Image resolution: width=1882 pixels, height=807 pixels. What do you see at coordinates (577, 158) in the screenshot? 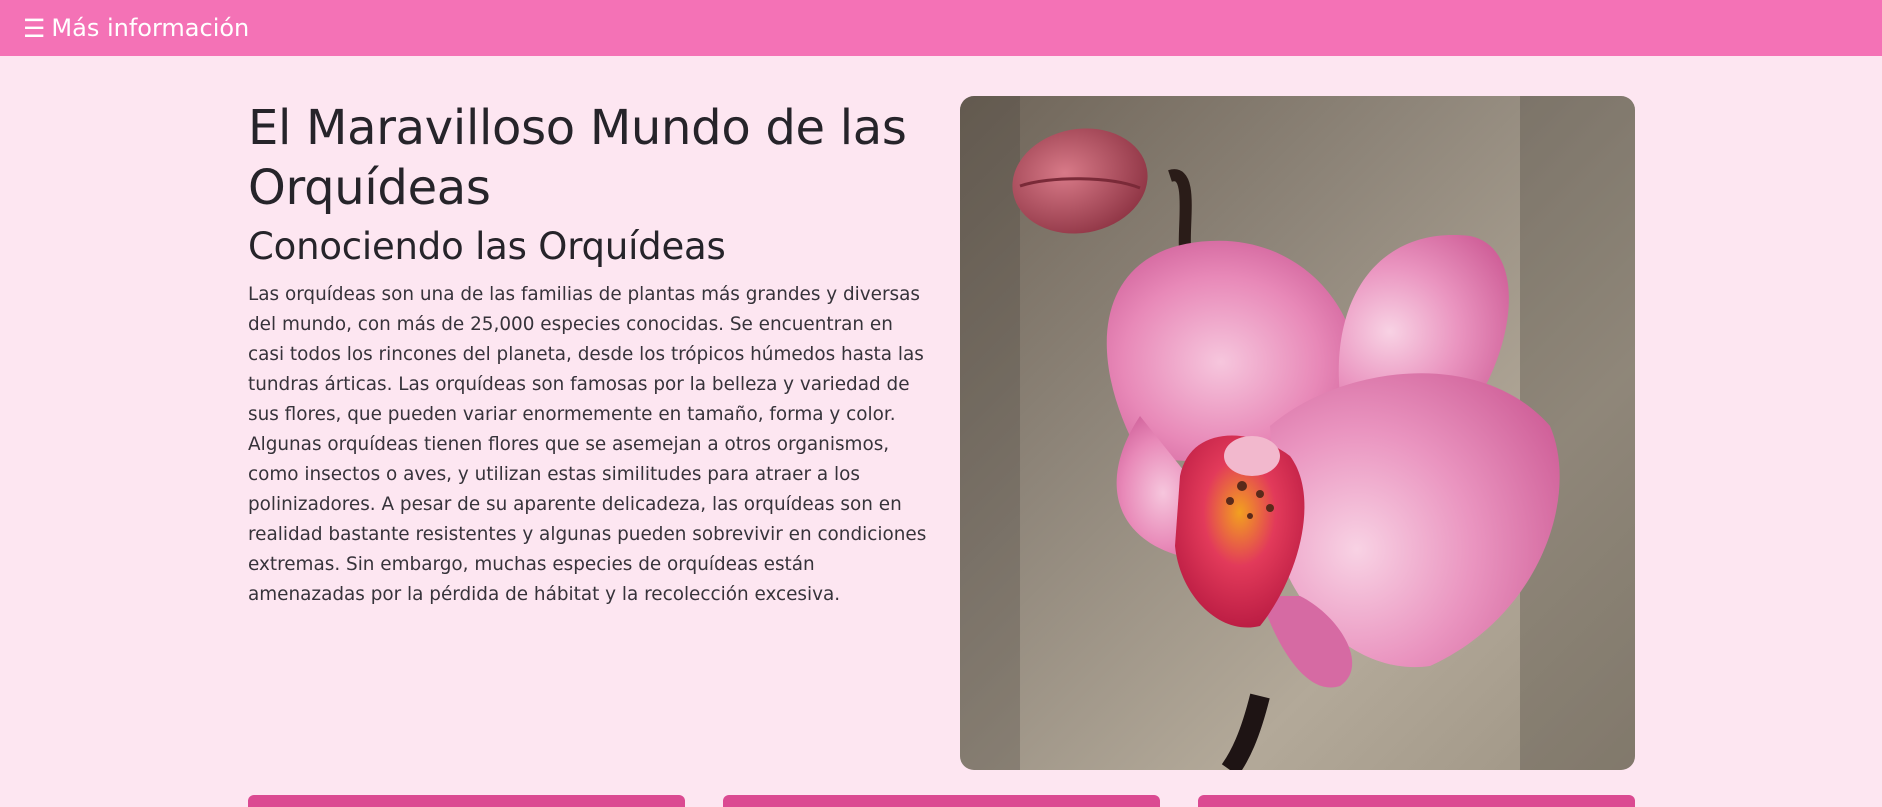
I see `page-title: El Maravilloso Mundo de las Orquídeas` at bounding box center [577, 158].